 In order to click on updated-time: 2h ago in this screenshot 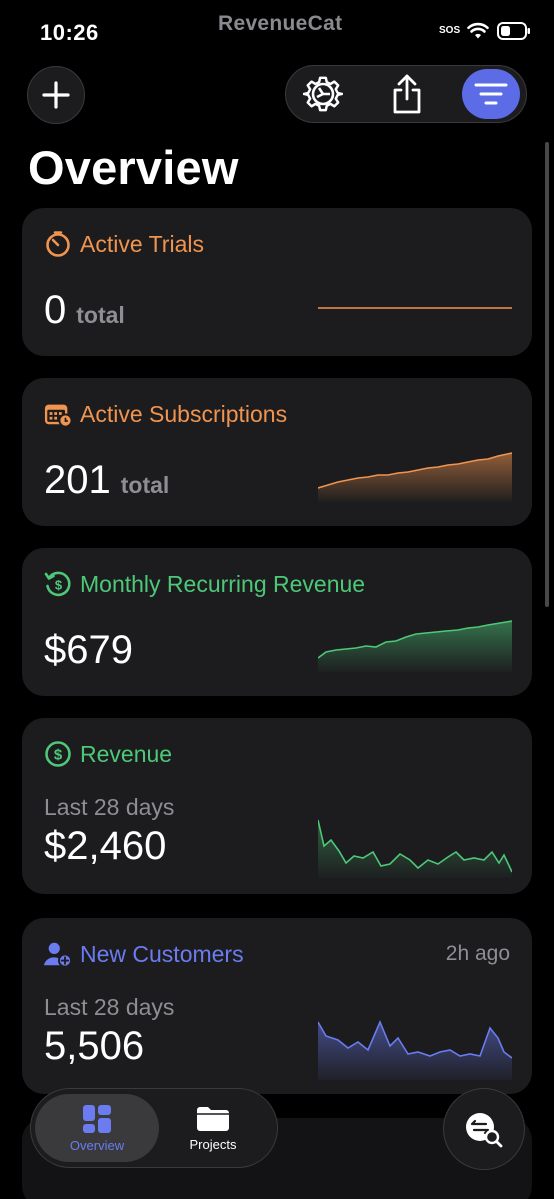, I will do `click(477, 953)`.